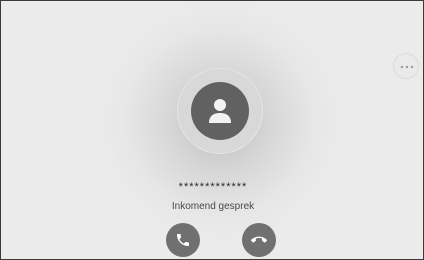  I want to click on more-options-button, so click(406, 66).